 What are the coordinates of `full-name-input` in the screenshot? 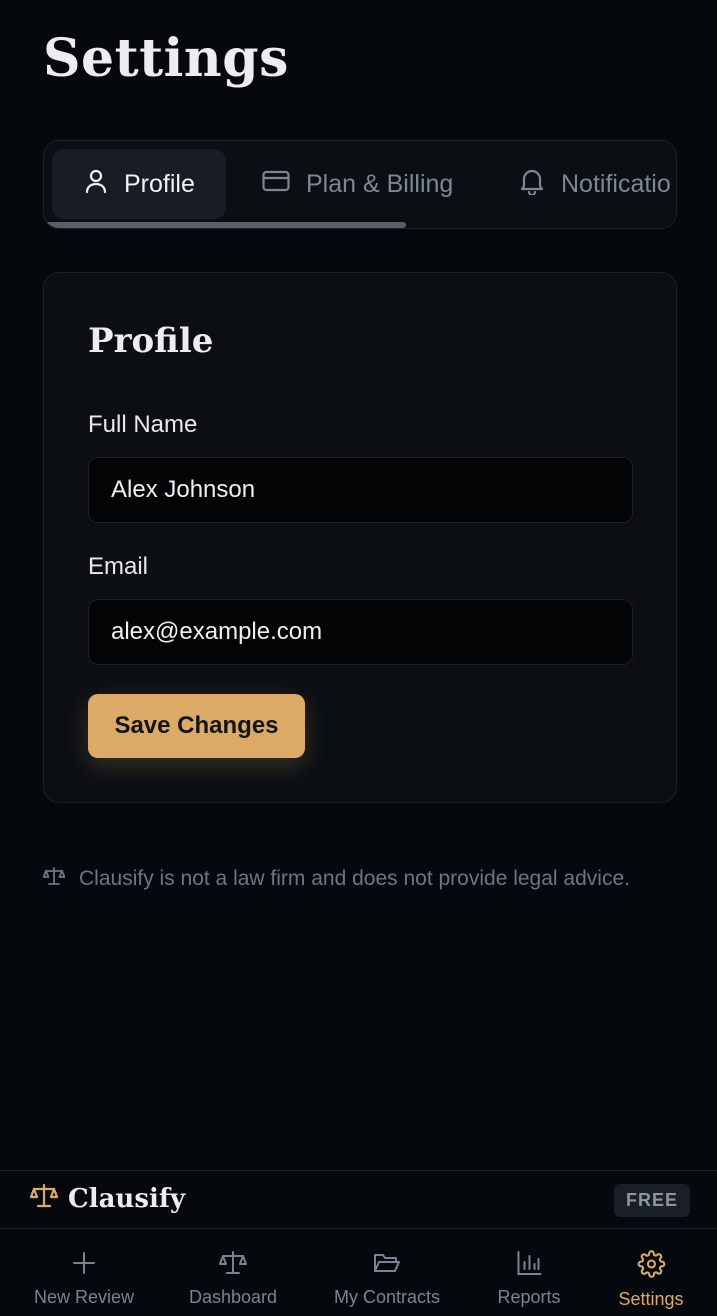 It's located at (360, 490).